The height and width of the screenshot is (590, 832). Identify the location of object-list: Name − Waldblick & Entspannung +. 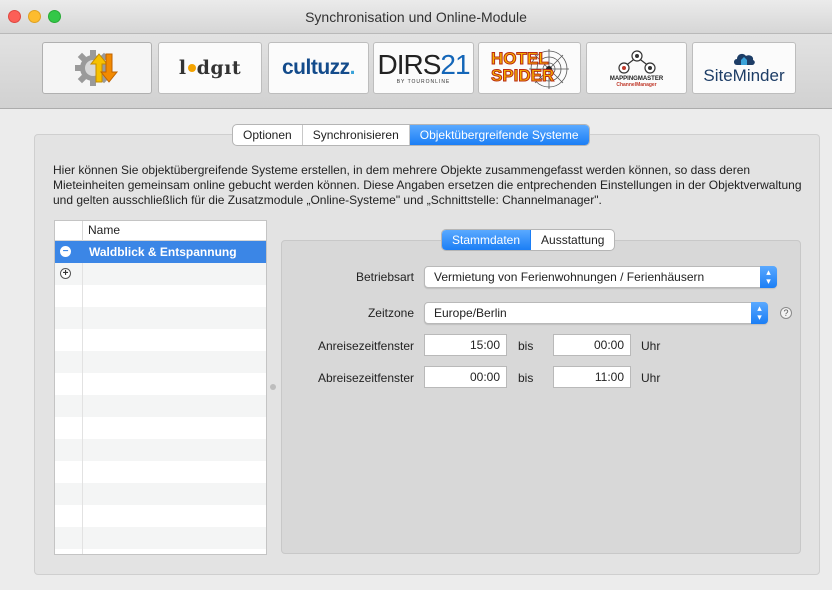
(160, 387).